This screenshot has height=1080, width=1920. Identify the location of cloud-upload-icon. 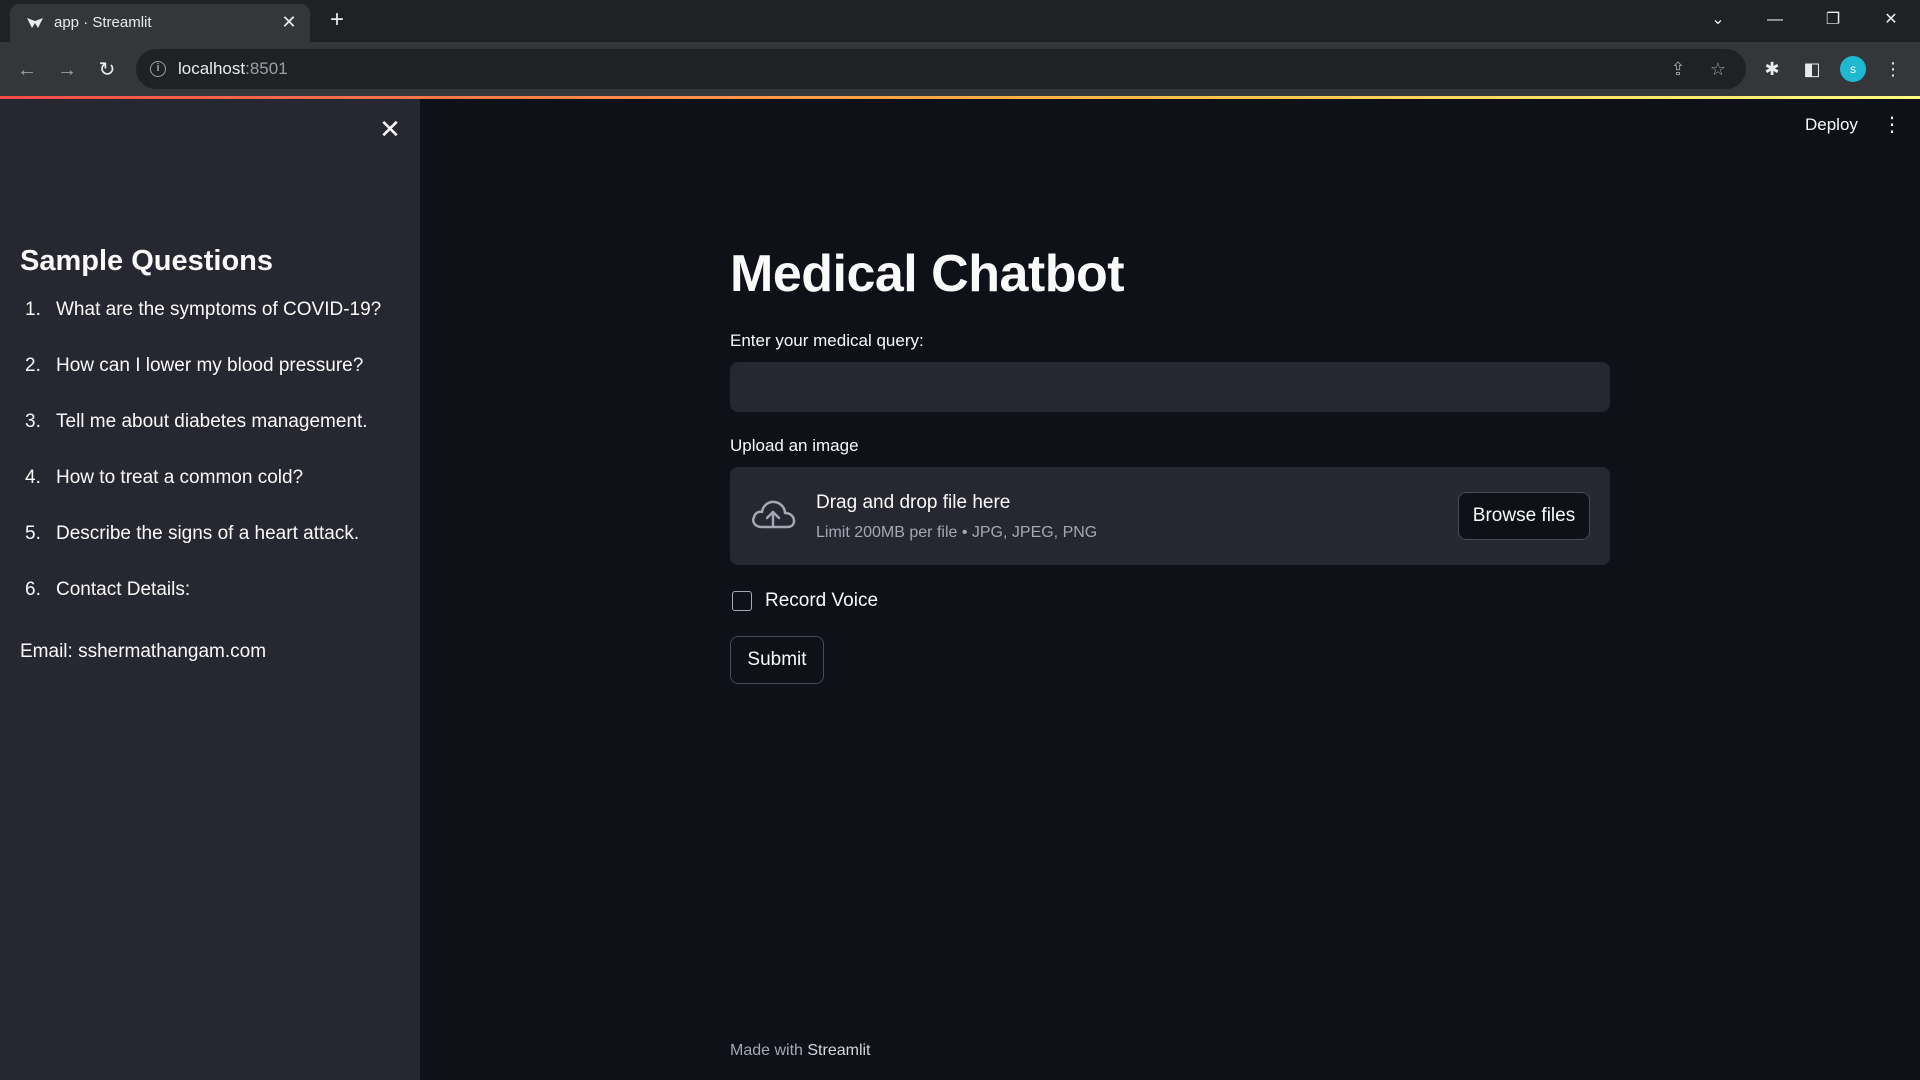
(774, 514).